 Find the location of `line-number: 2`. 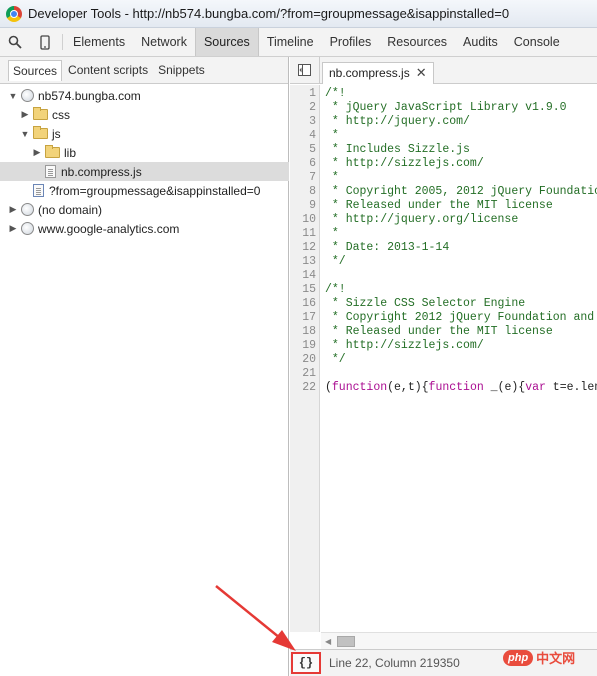

line-number: 2 is located at coordinates (312, 107).